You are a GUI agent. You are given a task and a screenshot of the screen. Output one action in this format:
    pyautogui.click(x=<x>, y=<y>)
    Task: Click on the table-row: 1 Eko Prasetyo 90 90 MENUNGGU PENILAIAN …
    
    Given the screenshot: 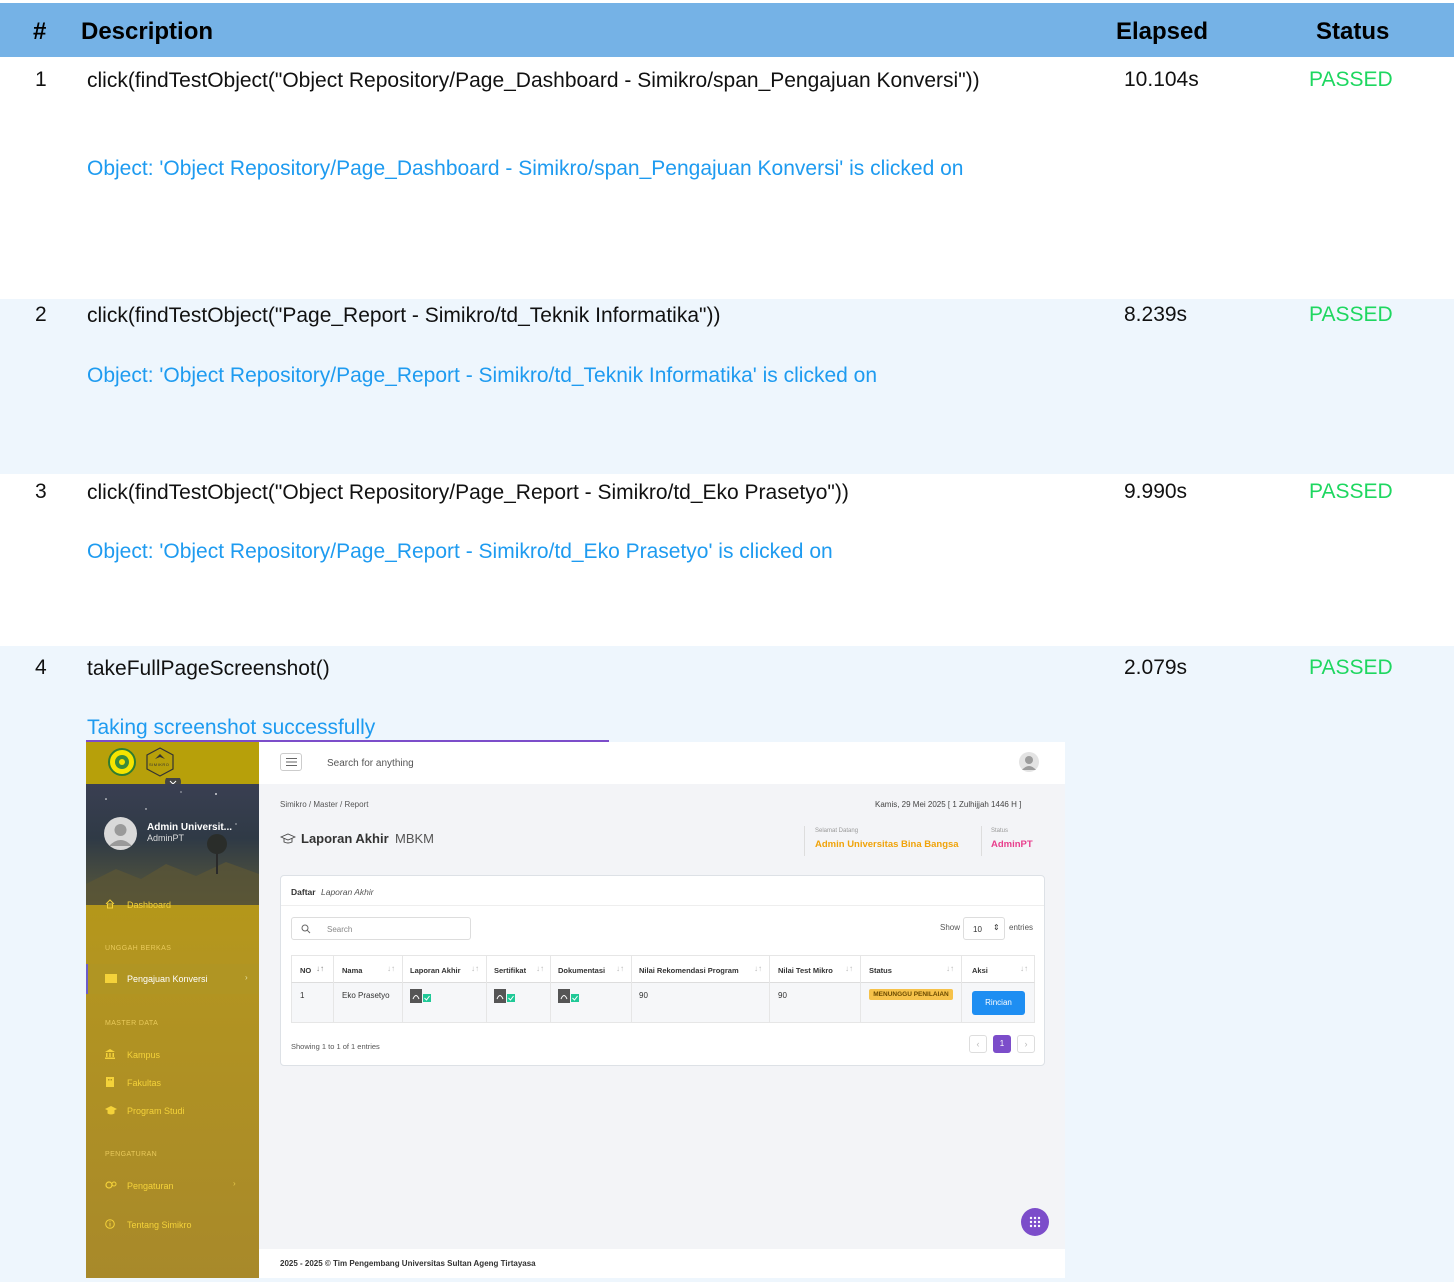 What is the action you would take?
    pyautogui.click(x=663, y=1003)
    